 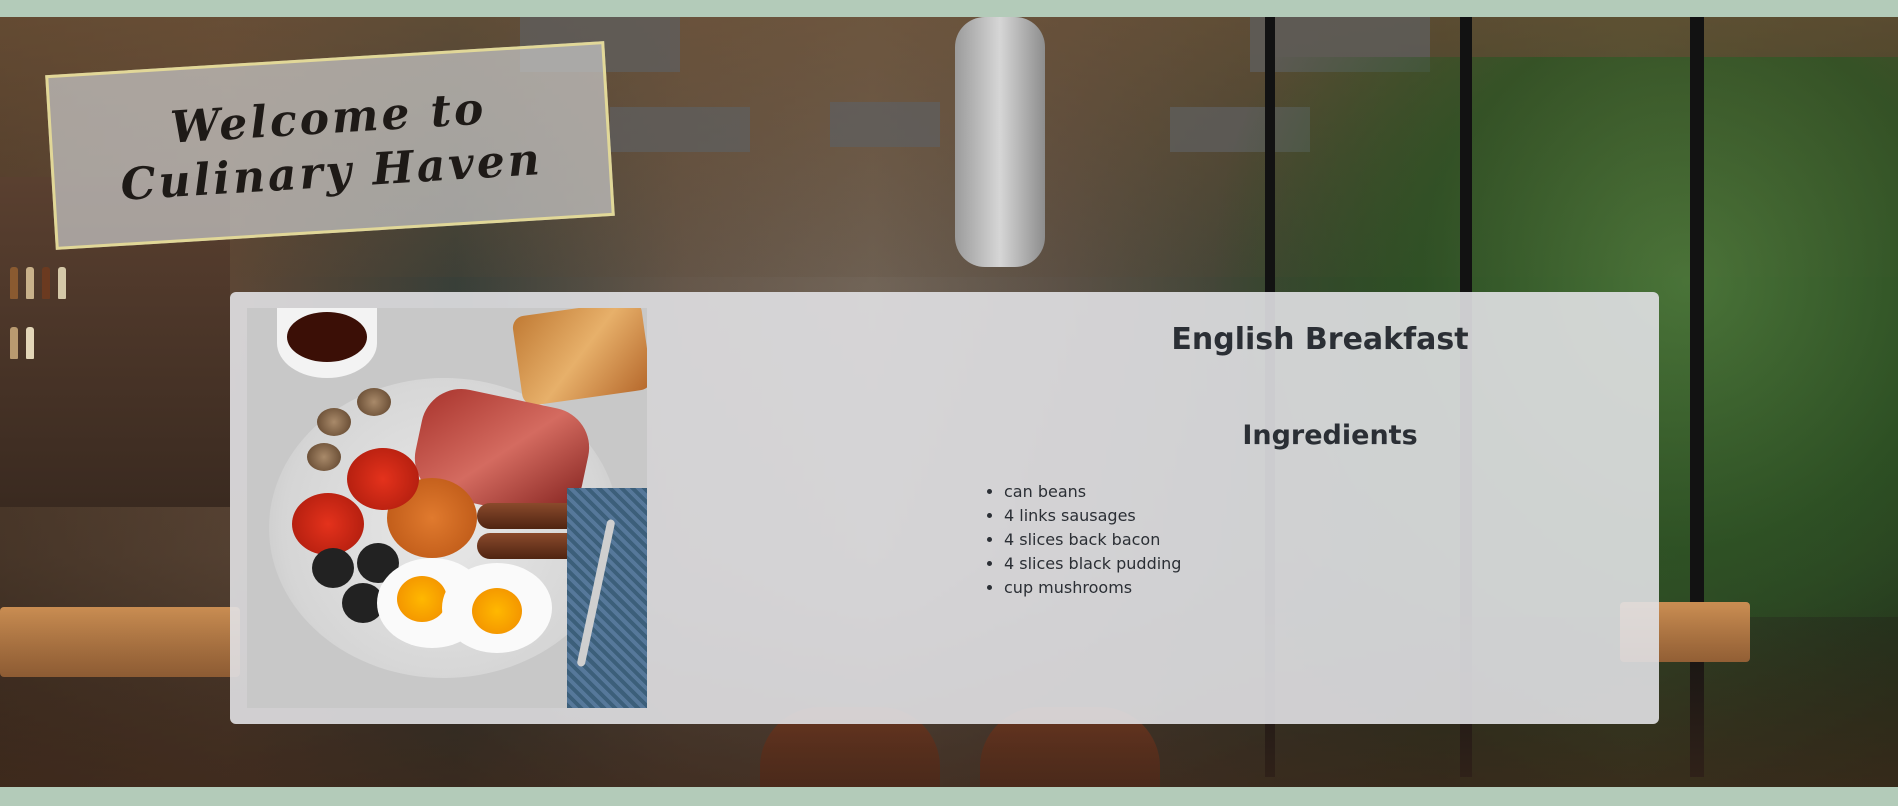 I want to click on ingredient-item: cup mushrooms, so click(x=1092, y=588).